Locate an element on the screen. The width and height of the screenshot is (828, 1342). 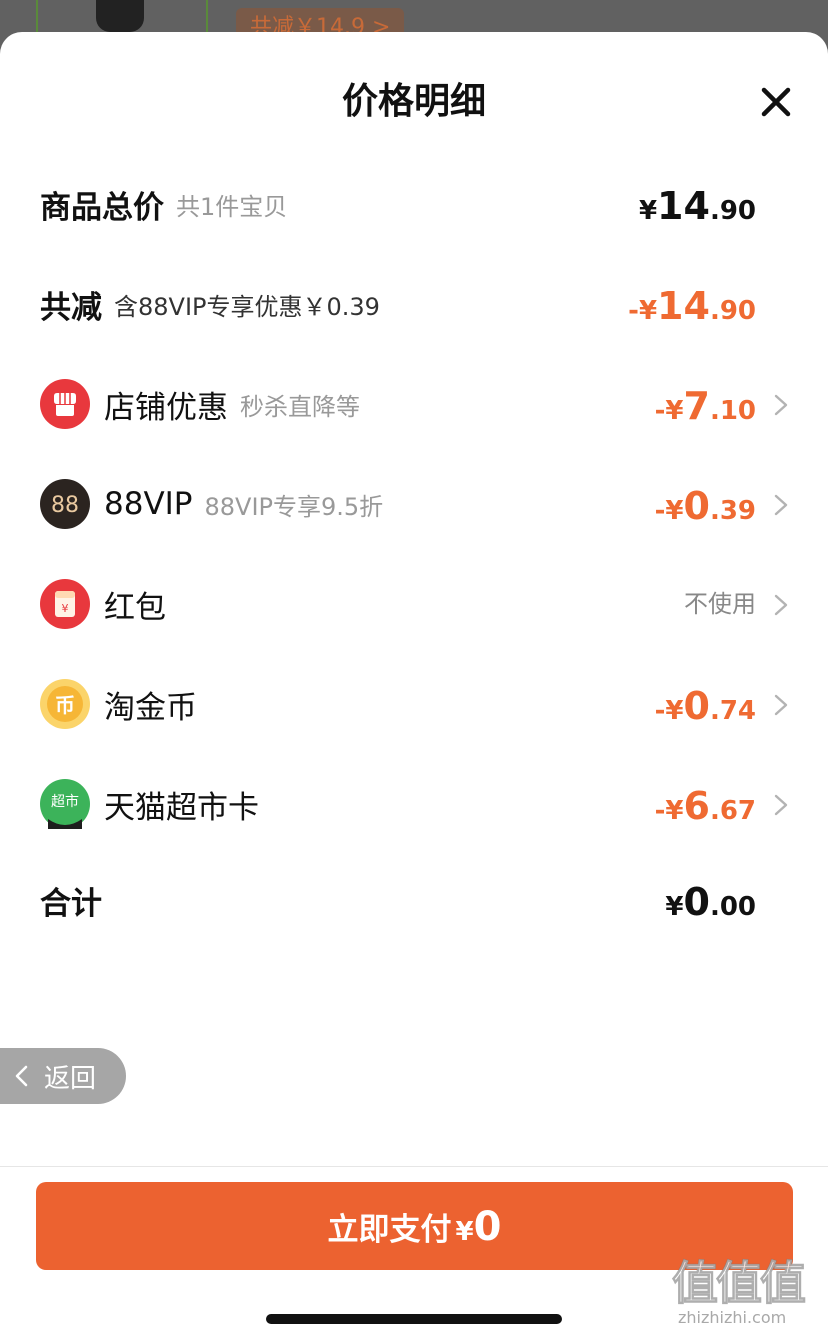
row-88vip: 88 88VIP 88VIP专享9.5折 -¥ 0 .39 is located at coordinates (414, 504).